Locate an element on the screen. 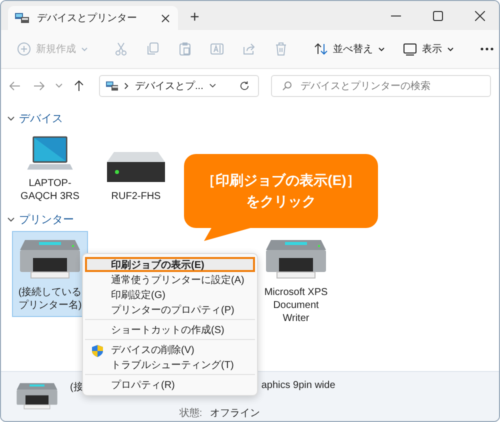 The width and height of the screenshot is (500, 422). refresh-icon is located at coordinates (244, 86).